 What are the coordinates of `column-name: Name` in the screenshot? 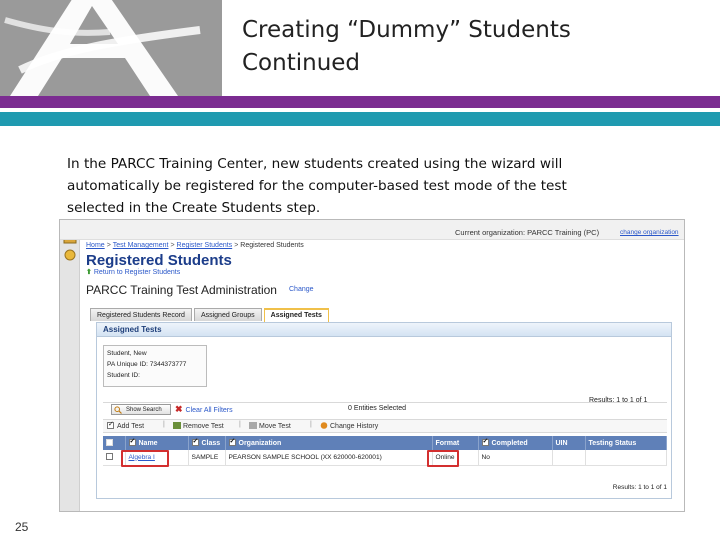 It's located at (157, 443).